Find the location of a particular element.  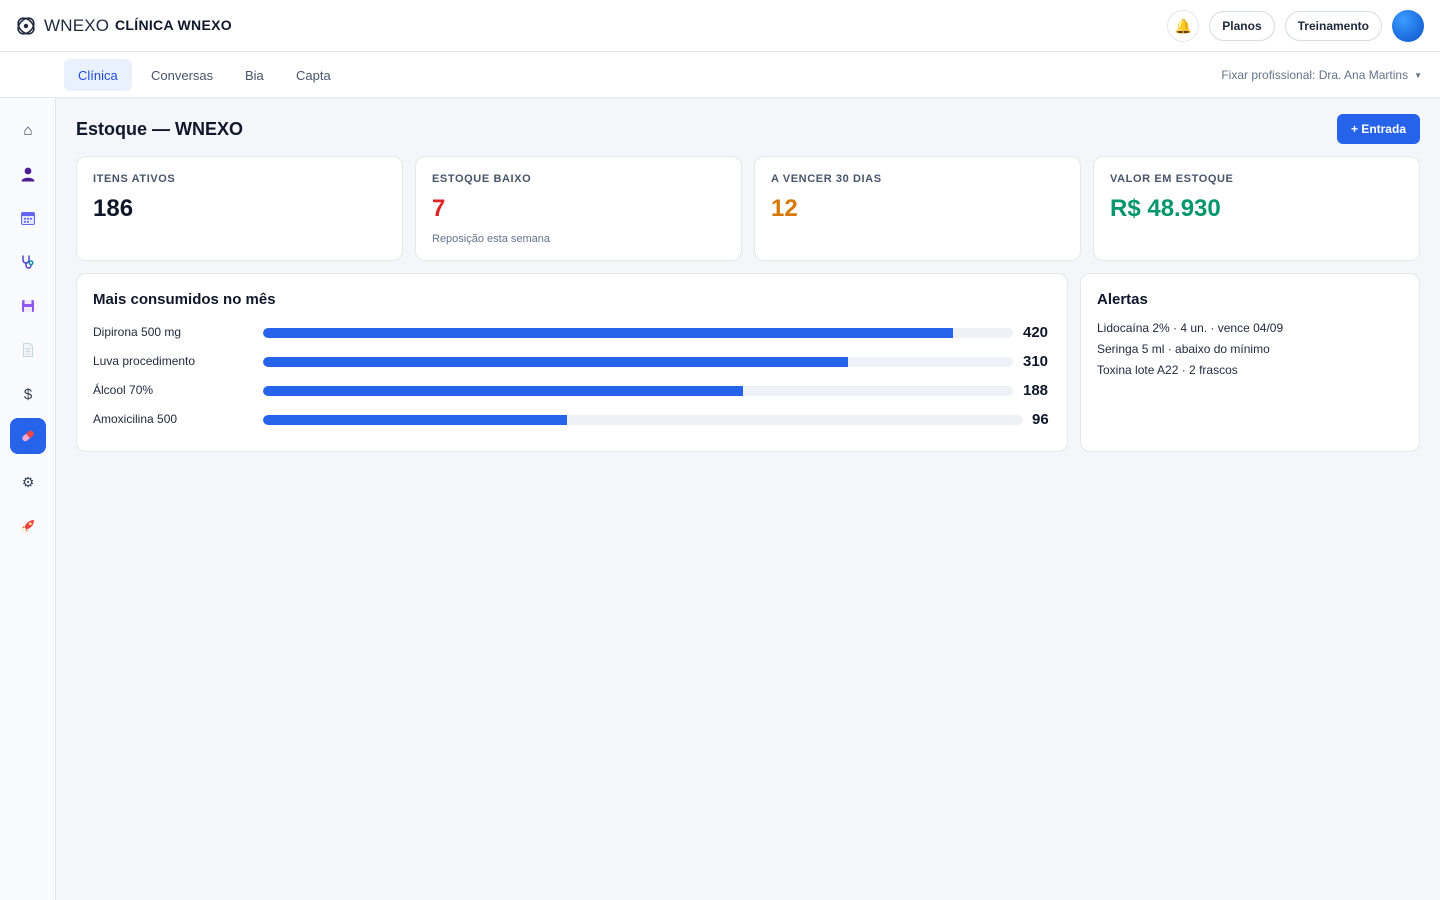

kpi-label: A VENCER 30 DIAS is located at coordinates (826, 179).